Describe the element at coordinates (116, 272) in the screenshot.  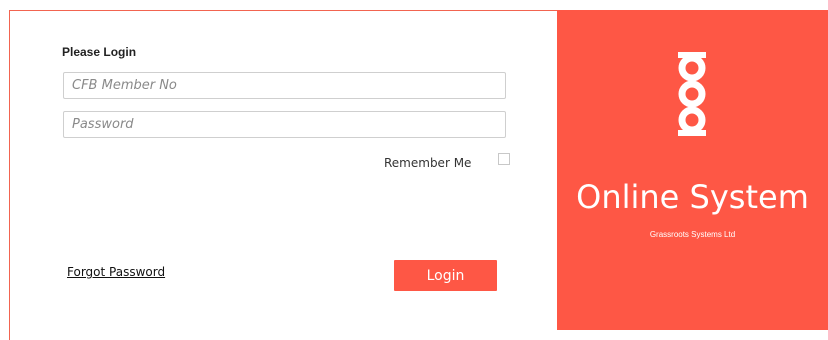
I see `forgot-password-link: Forgot Password` at that location.